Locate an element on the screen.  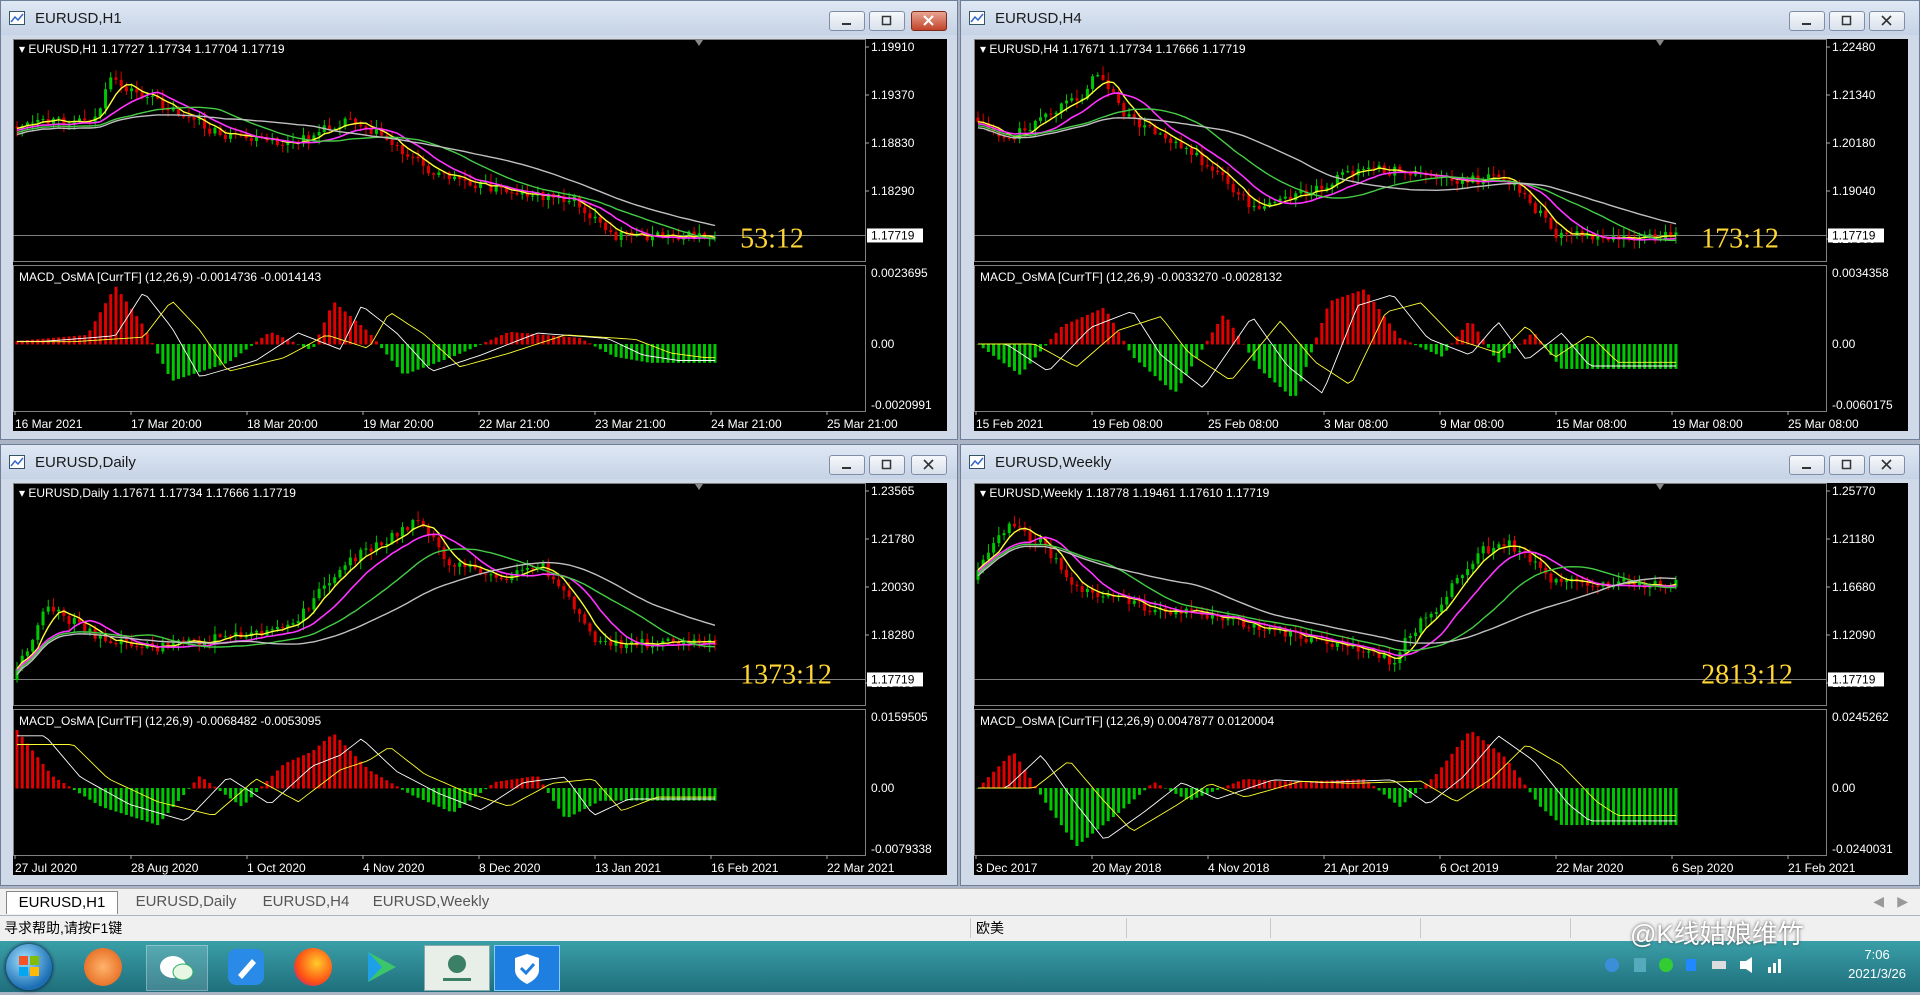
price-pane-border is located at coordinates (1400, 150).